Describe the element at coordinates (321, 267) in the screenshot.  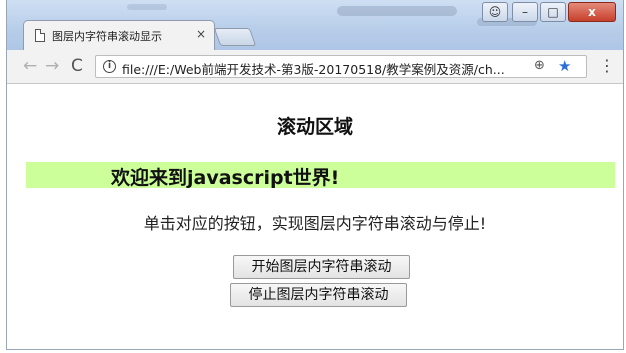
I see `start-scroll-button: 开始图层内字符串滚动` at that location.